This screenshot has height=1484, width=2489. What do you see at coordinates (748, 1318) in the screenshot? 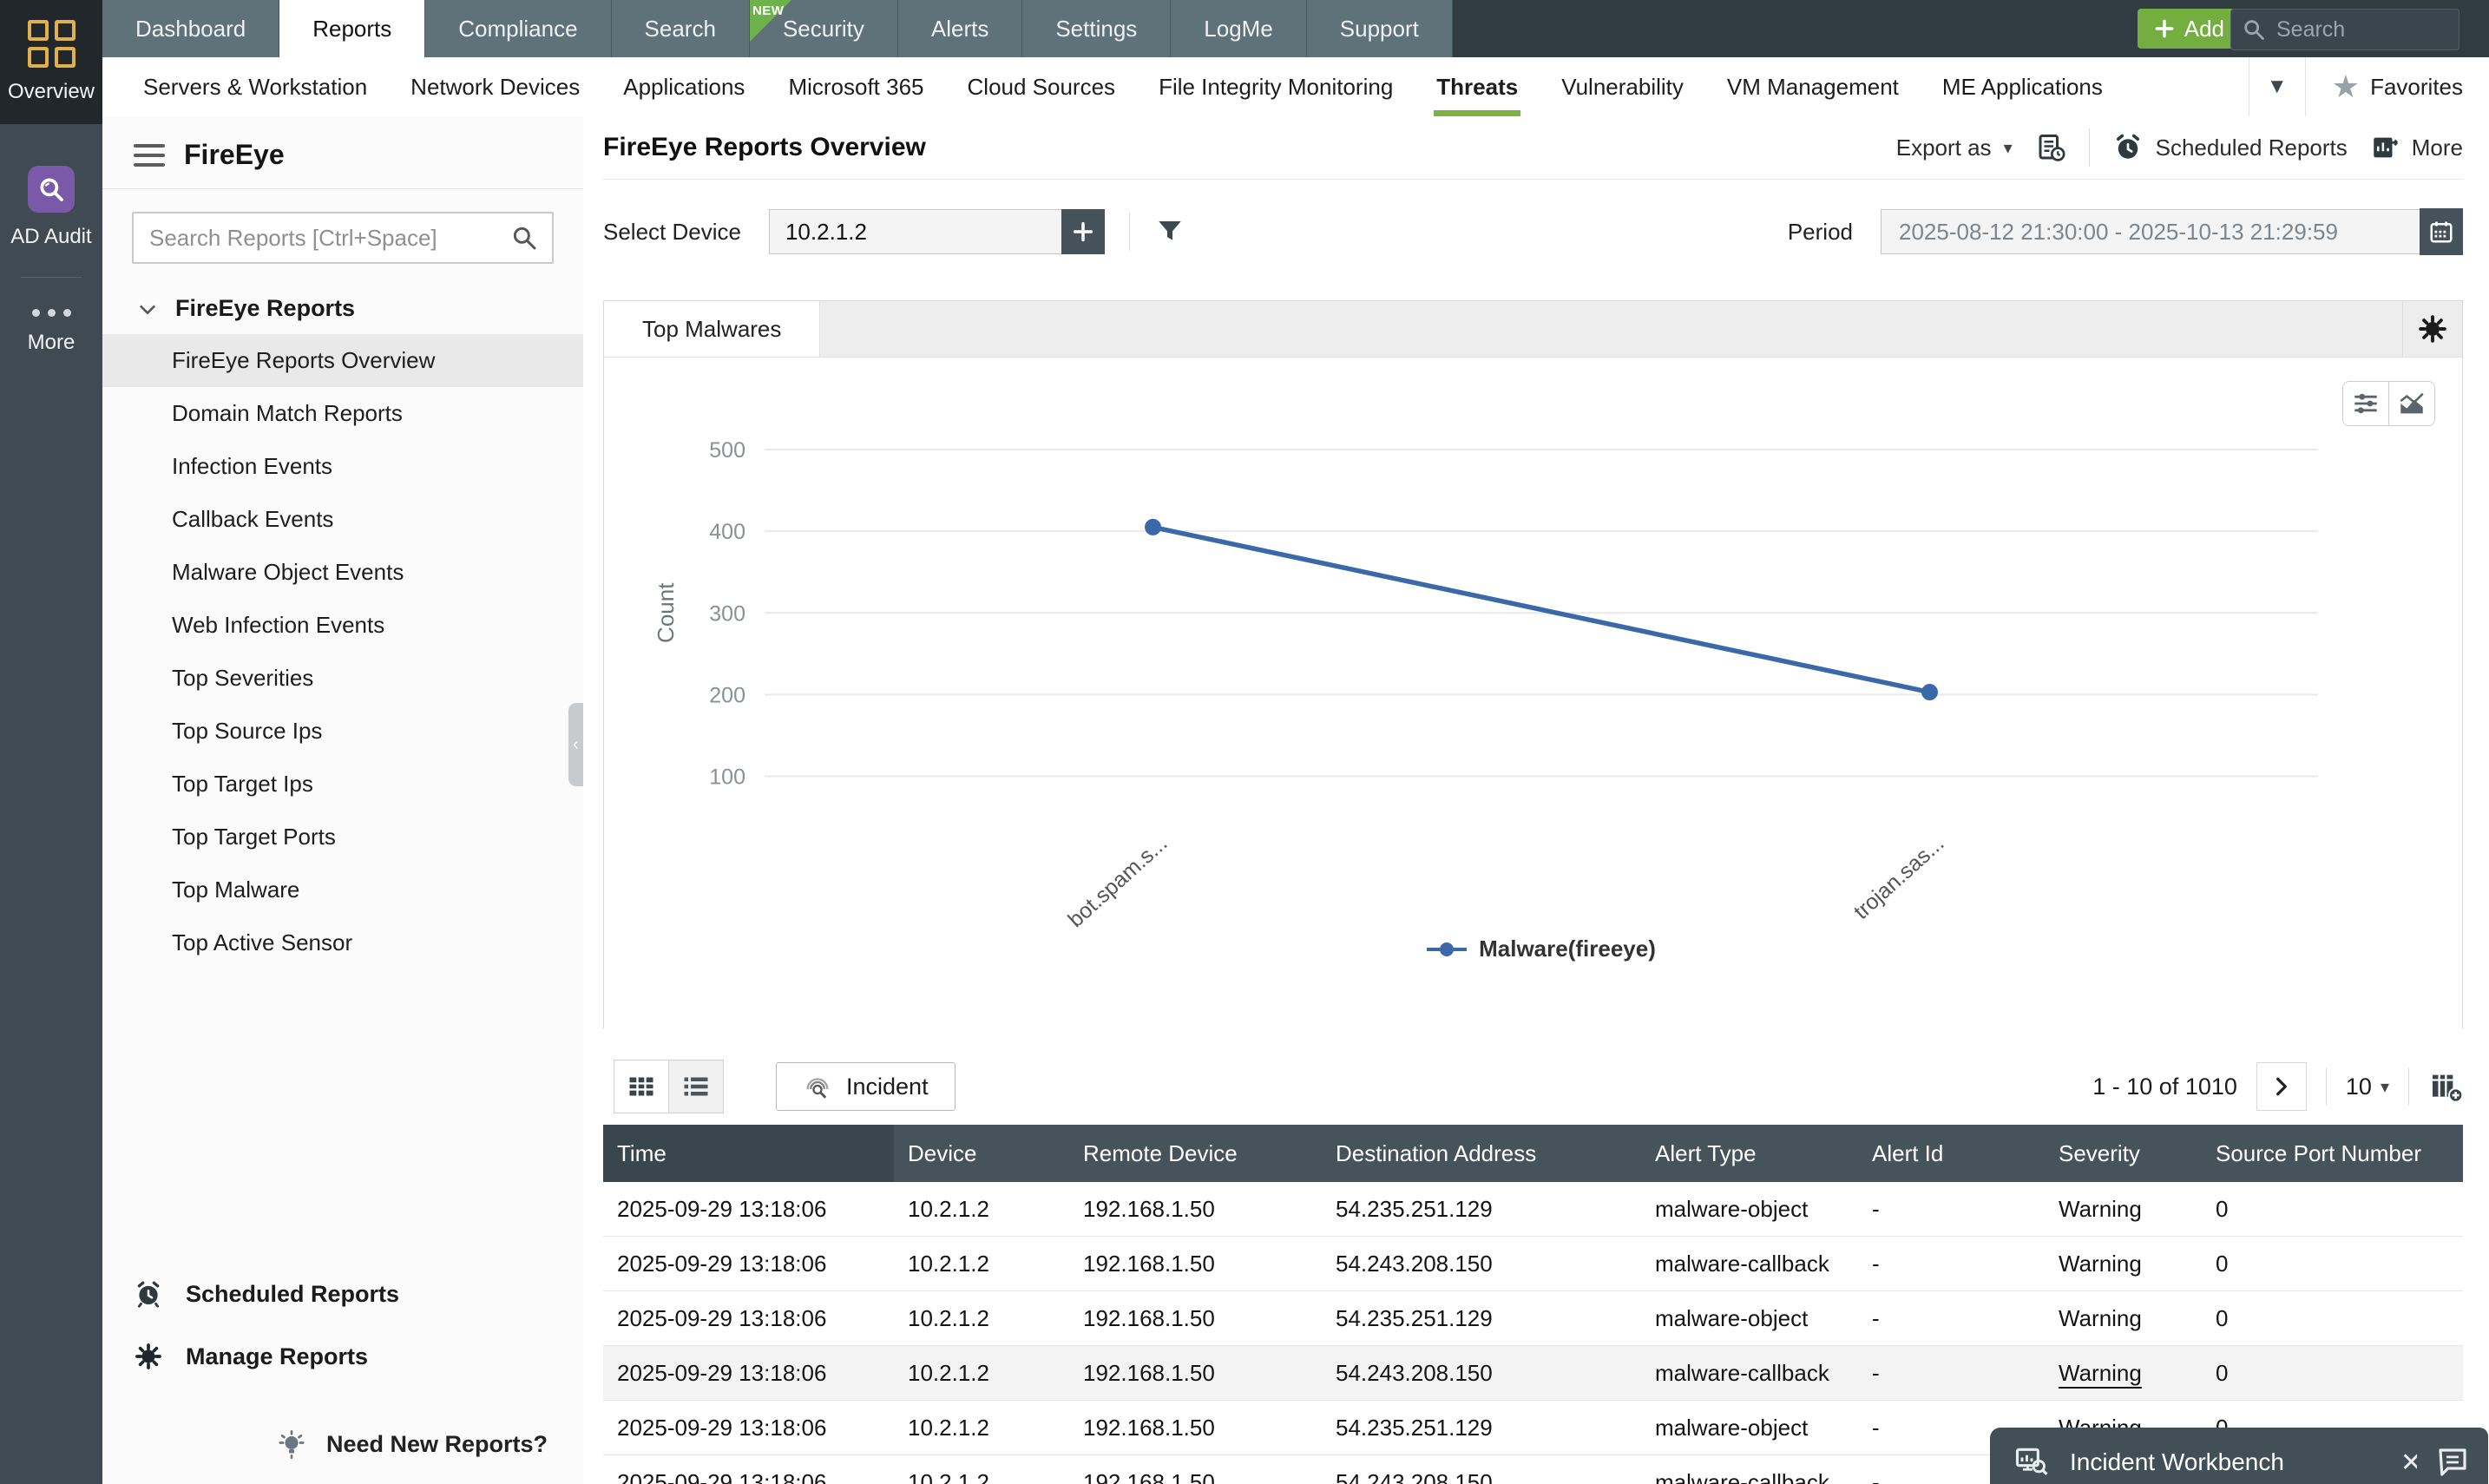
I see `cell-time: 2025-09-29 13:18:06` at bounding box center [748, 1318].